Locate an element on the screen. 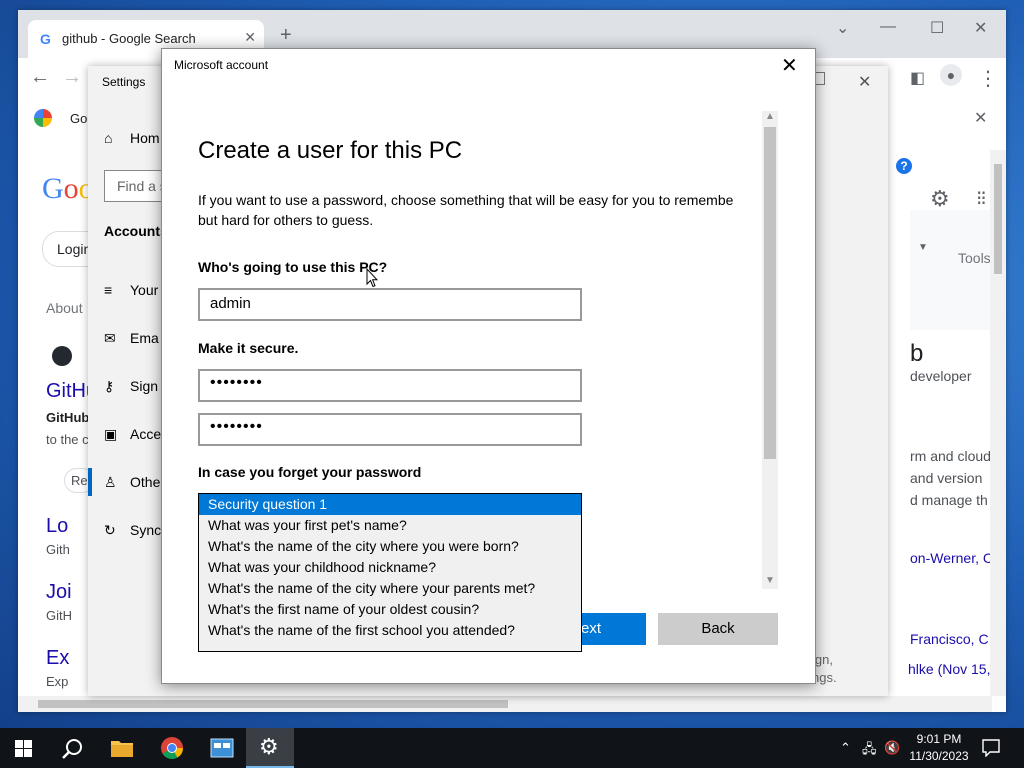 The image size is (1024, 768). folder-icon is located at coordinates (122, 749).